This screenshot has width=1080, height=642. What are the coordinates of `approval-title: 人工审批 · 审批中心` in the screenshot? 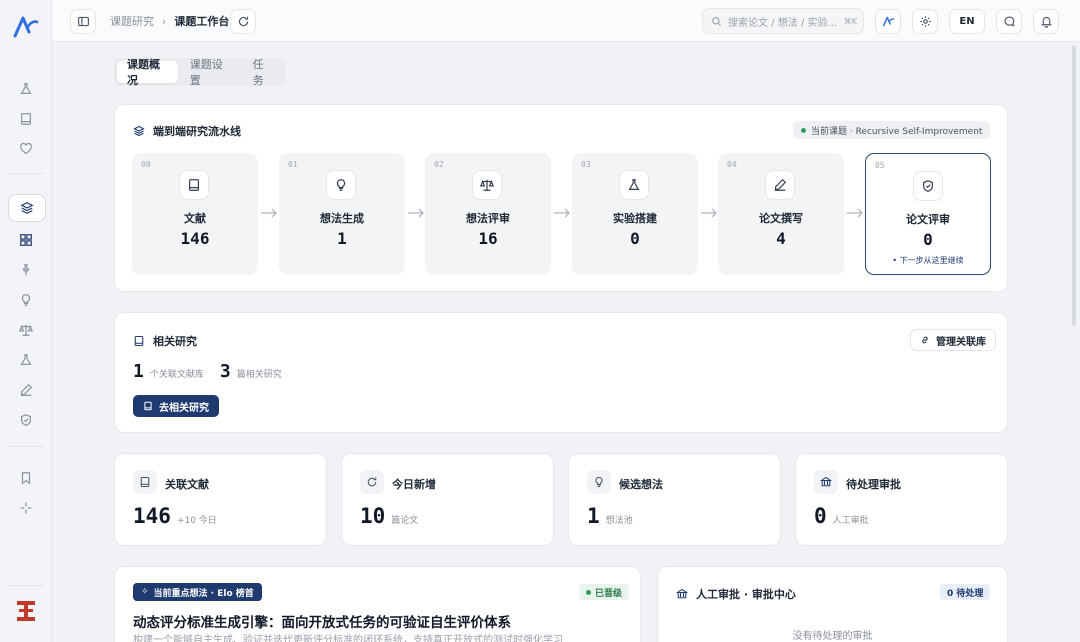 It's located at (736, 594).